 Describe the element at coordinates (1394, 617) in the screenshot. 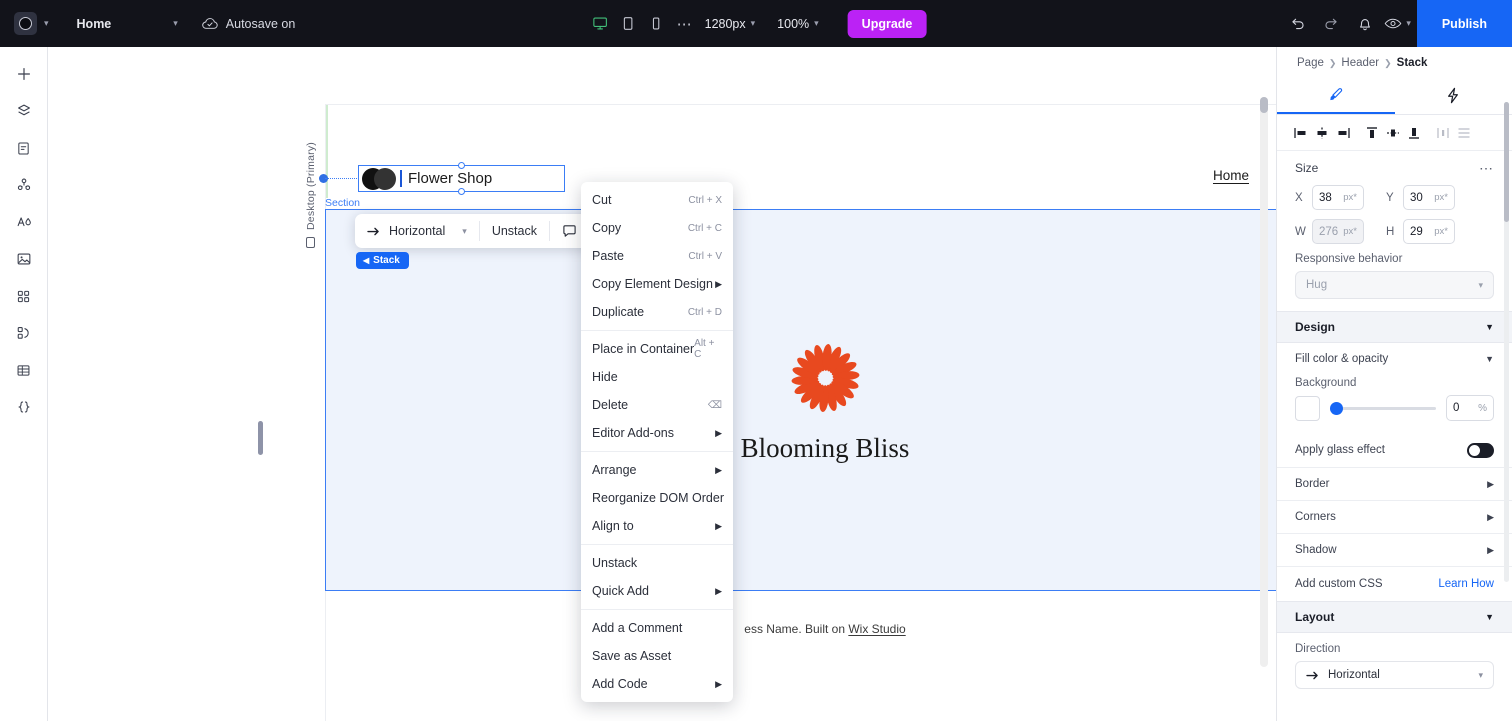

I see `layout-section-header: Layout ▼` at that location.